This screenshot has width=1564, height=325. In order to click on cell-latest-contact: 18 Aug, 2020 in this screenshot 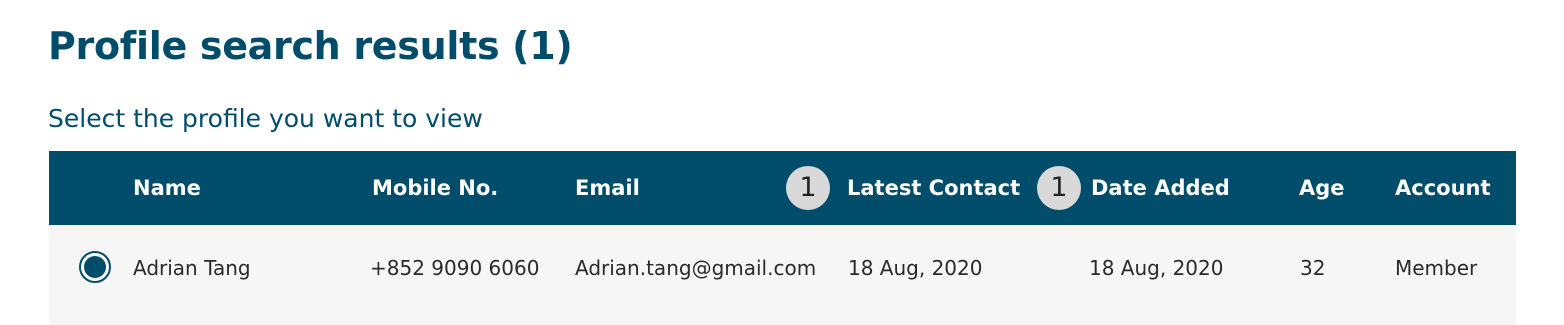, I will do `click(915, 268)`.